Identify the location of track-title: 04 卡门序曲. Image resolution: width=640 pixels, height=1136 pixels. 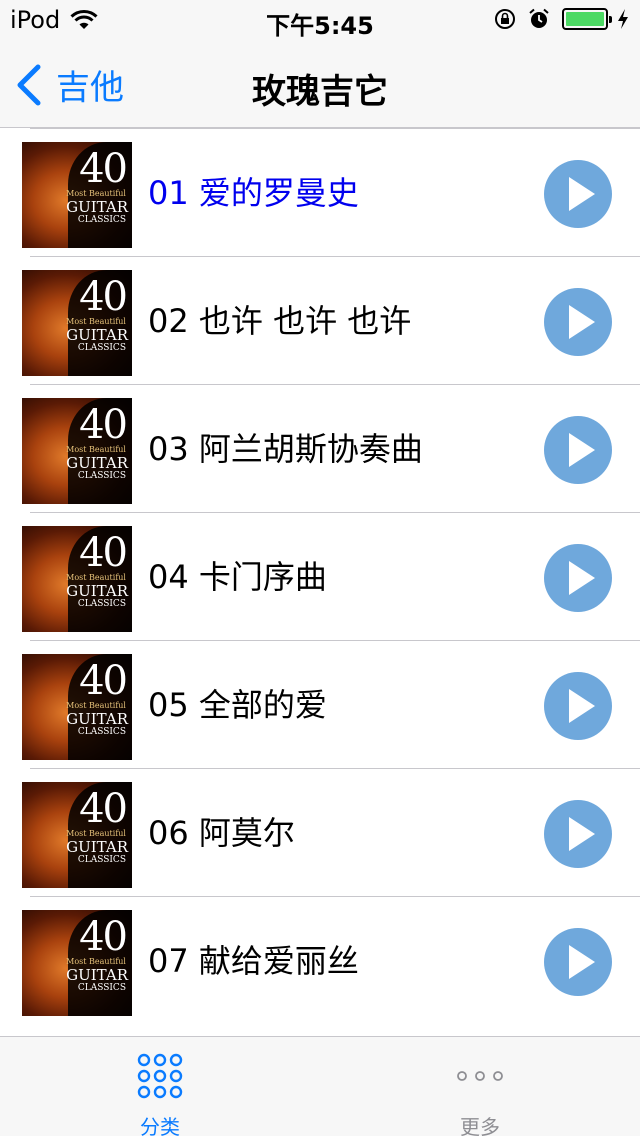
(237, 577).